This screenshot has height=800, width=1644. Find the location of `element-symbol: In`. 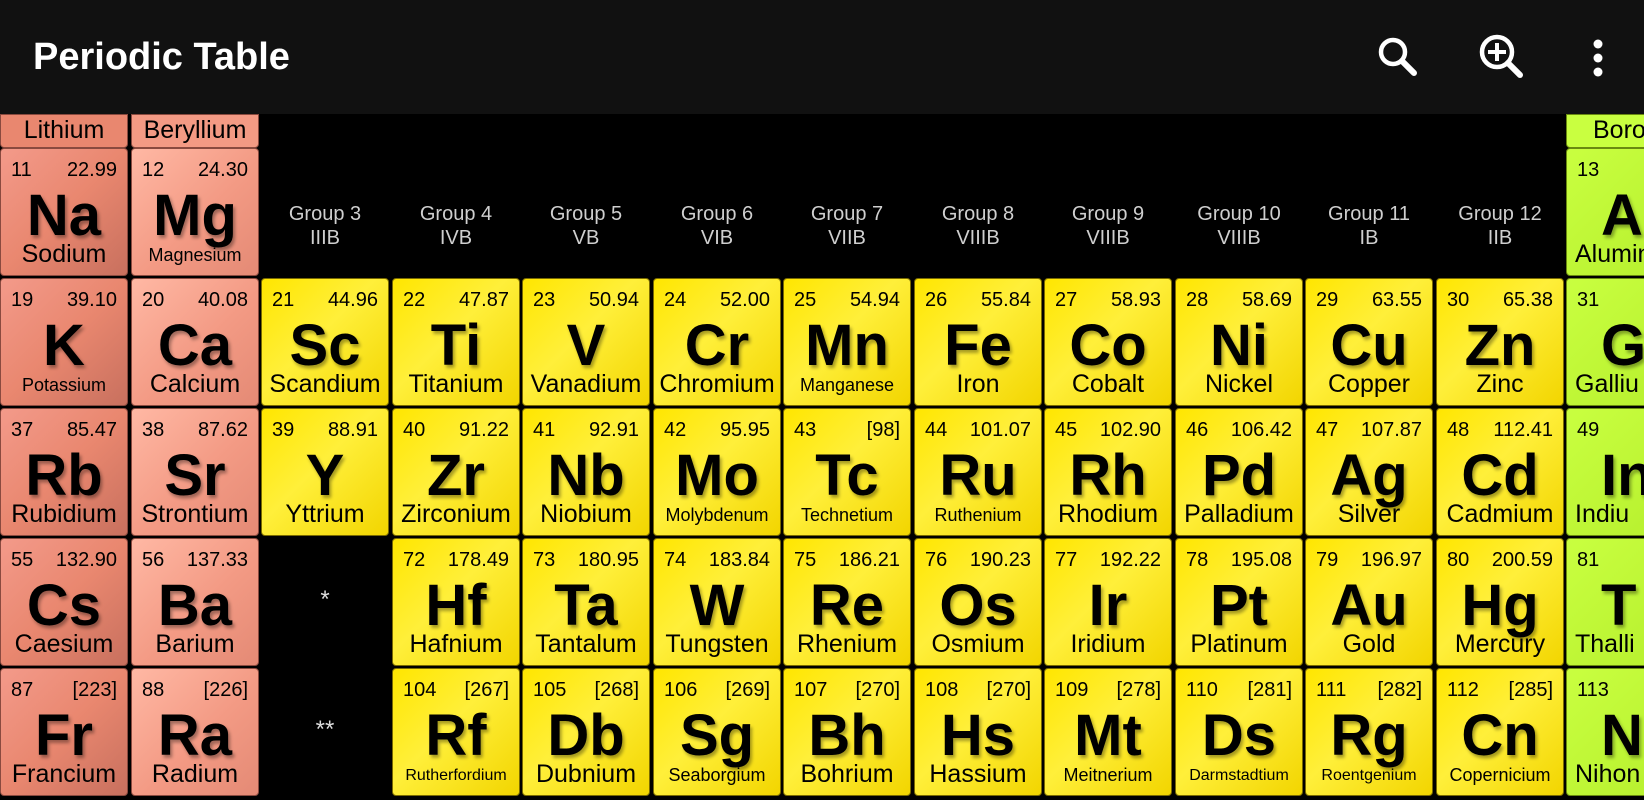

element-symbol: In is located at coordinates (1622, 475).